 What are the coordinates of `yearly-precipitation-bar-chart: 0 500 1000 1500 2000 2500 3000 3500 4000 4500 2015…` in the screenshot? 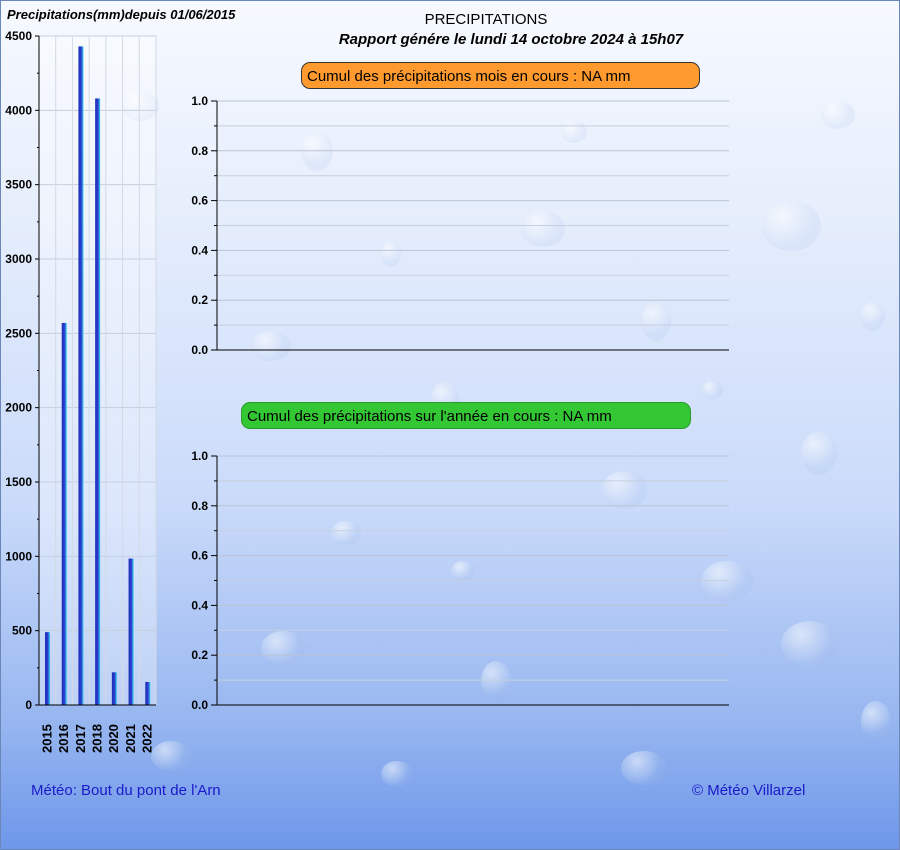 It's located at (81, 391).